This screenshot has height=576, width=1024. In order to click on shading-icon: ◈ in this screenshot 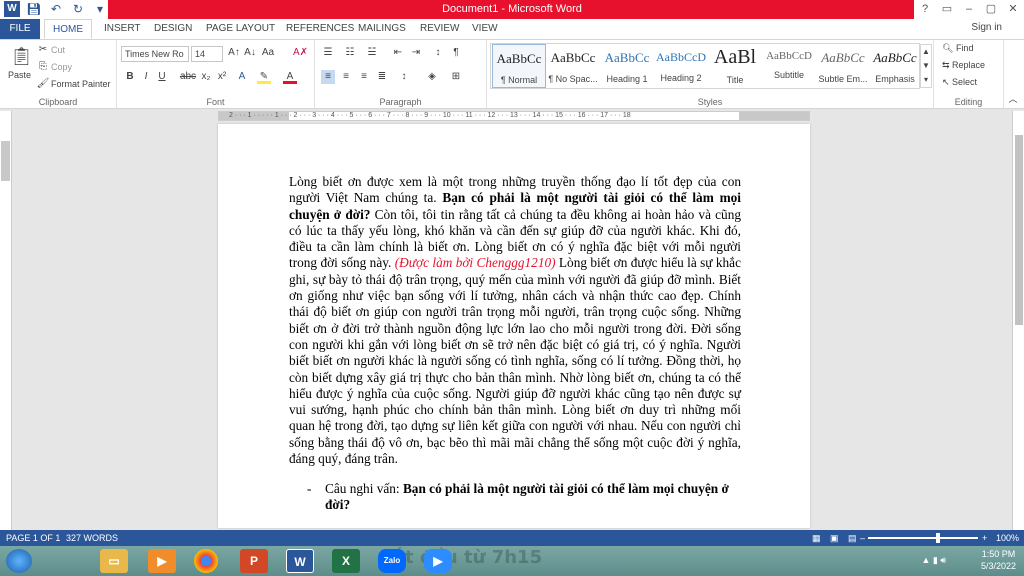, I will do `click(432, 77)`.